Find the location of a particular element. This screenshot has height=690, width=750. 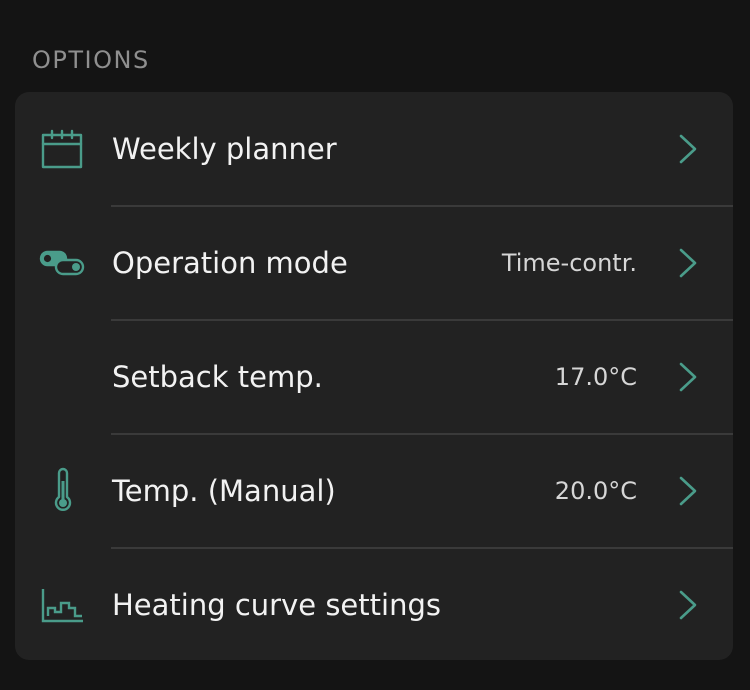

section-title: OPTIONS is located at coordinates (91, 60).